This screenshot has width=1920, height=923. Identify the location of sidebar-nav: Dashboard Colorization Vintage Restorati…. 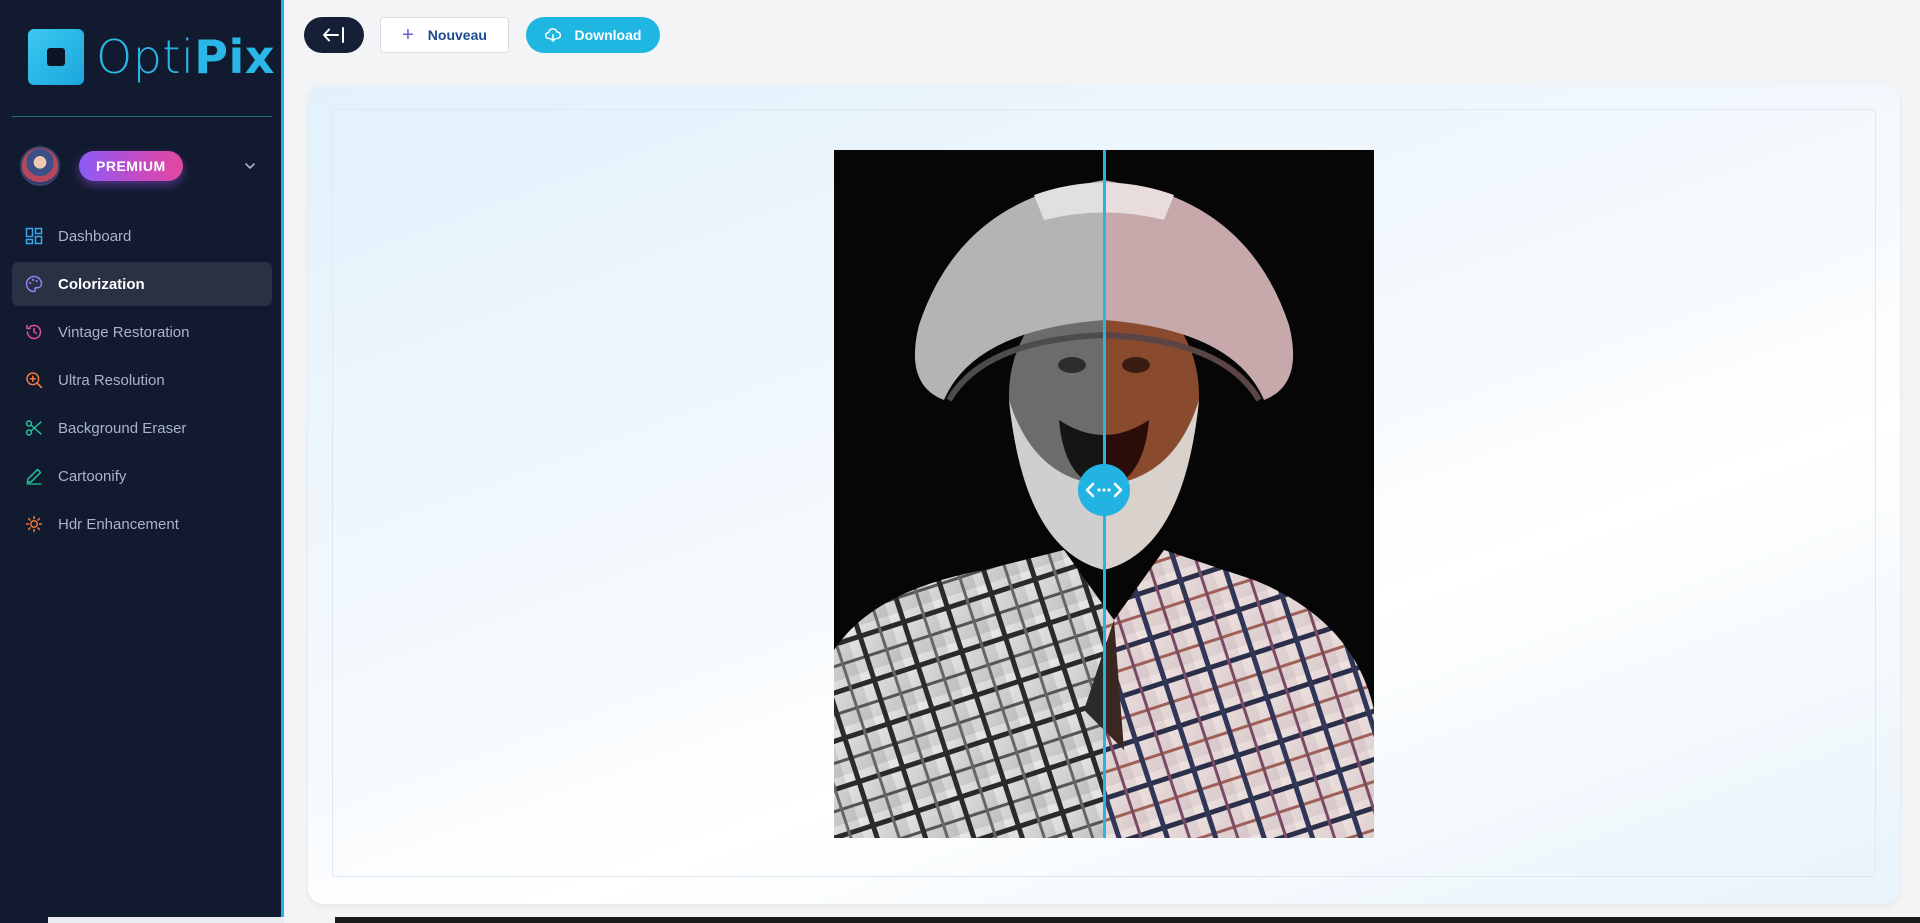
(142, 382).